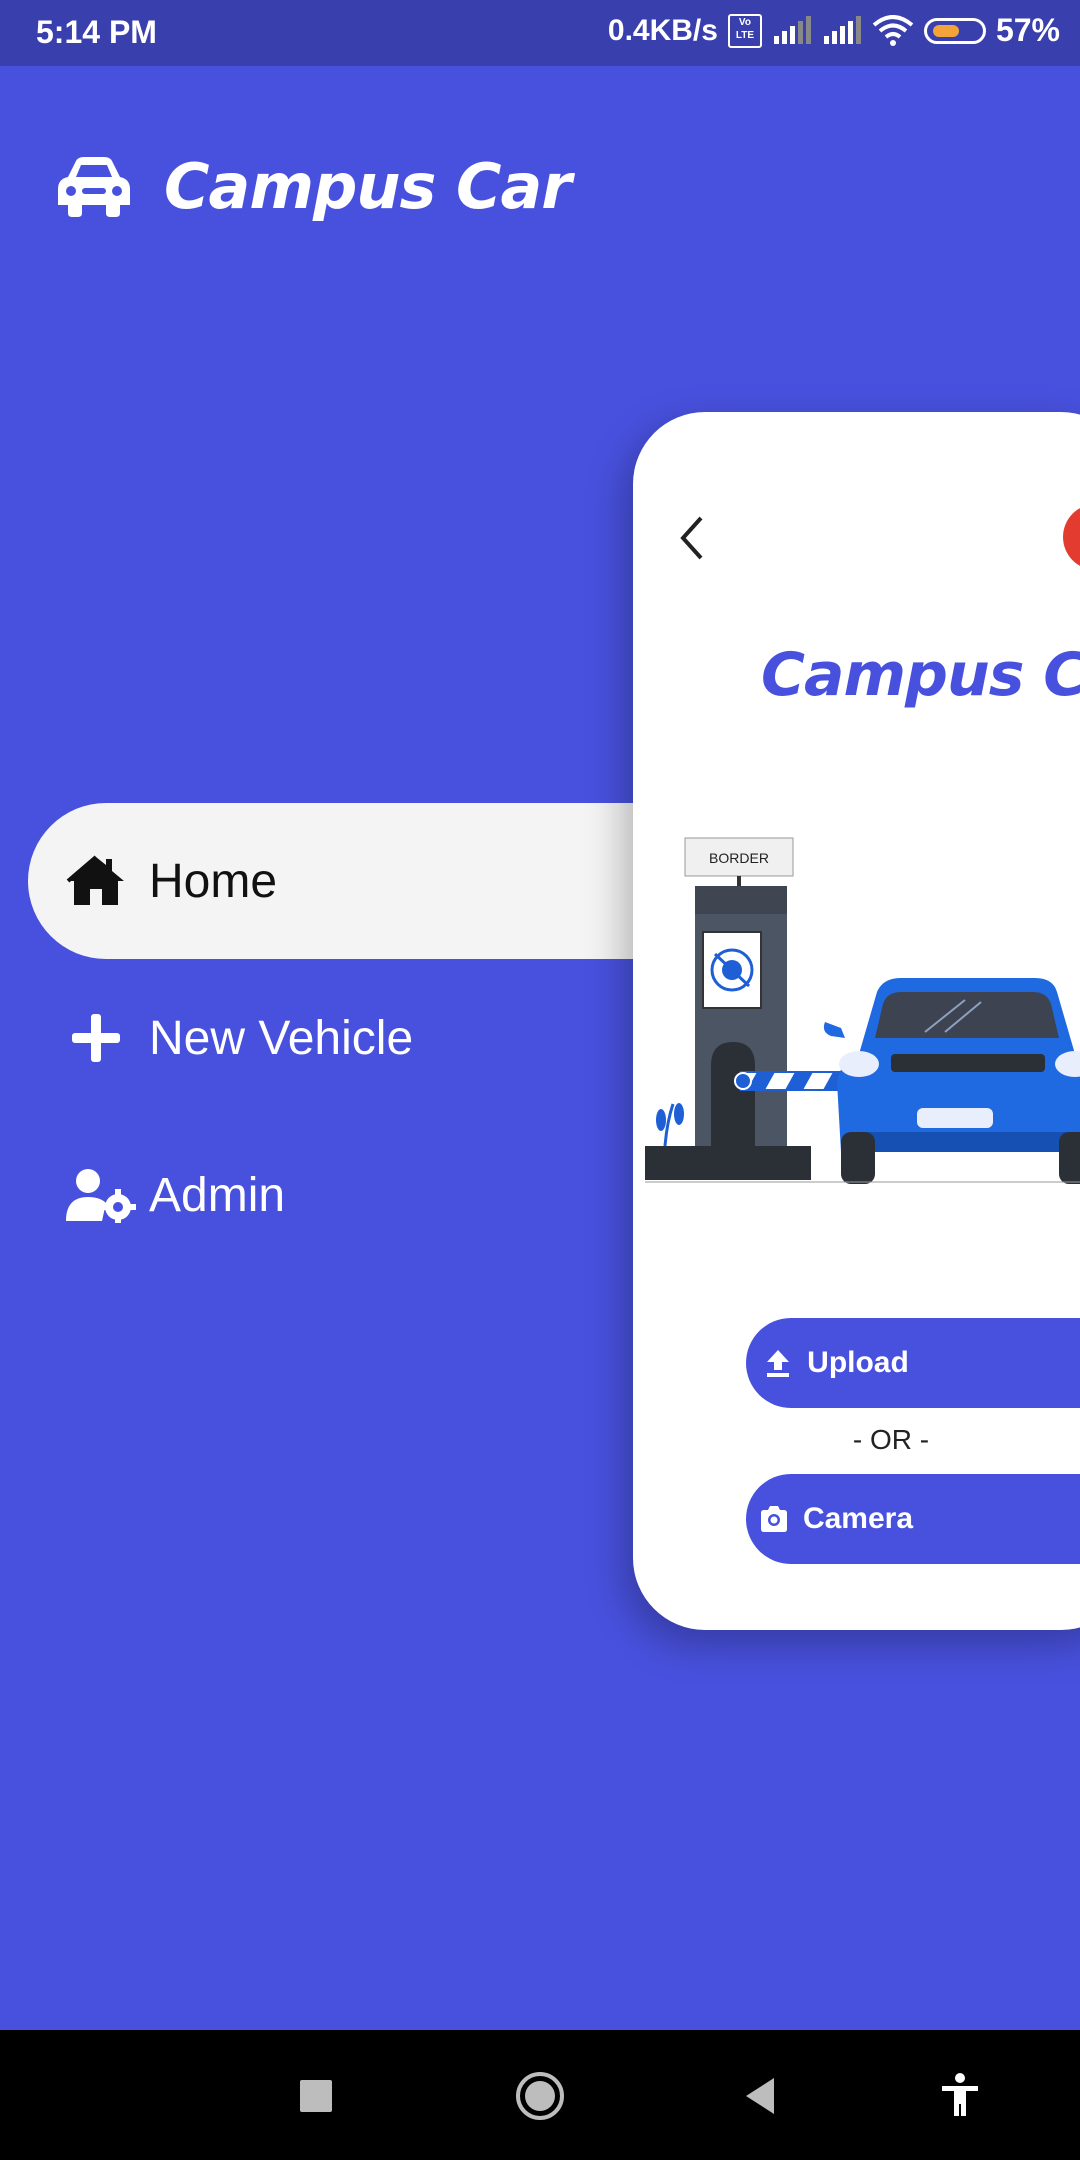  I want to click on battery-percent: 57%, so click(1027, 30).